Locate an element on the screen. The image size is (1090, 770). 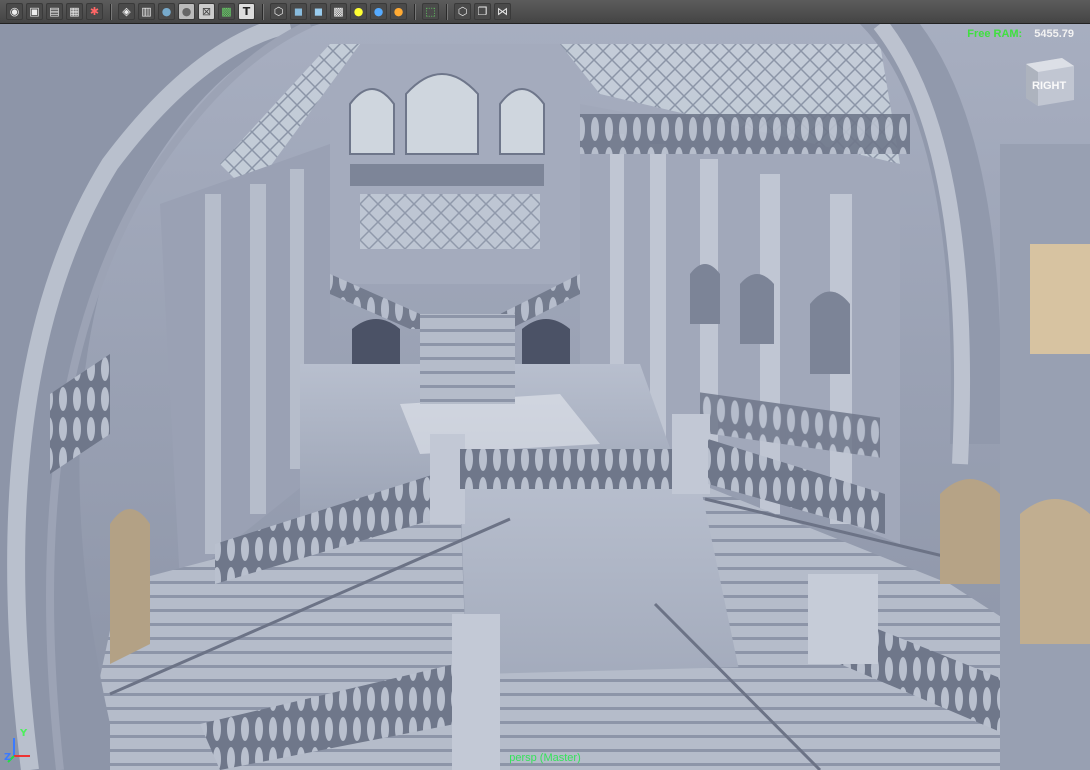
free-ram-readout: Free RAM: 5455.79 is located at coordinates (1020, 34).